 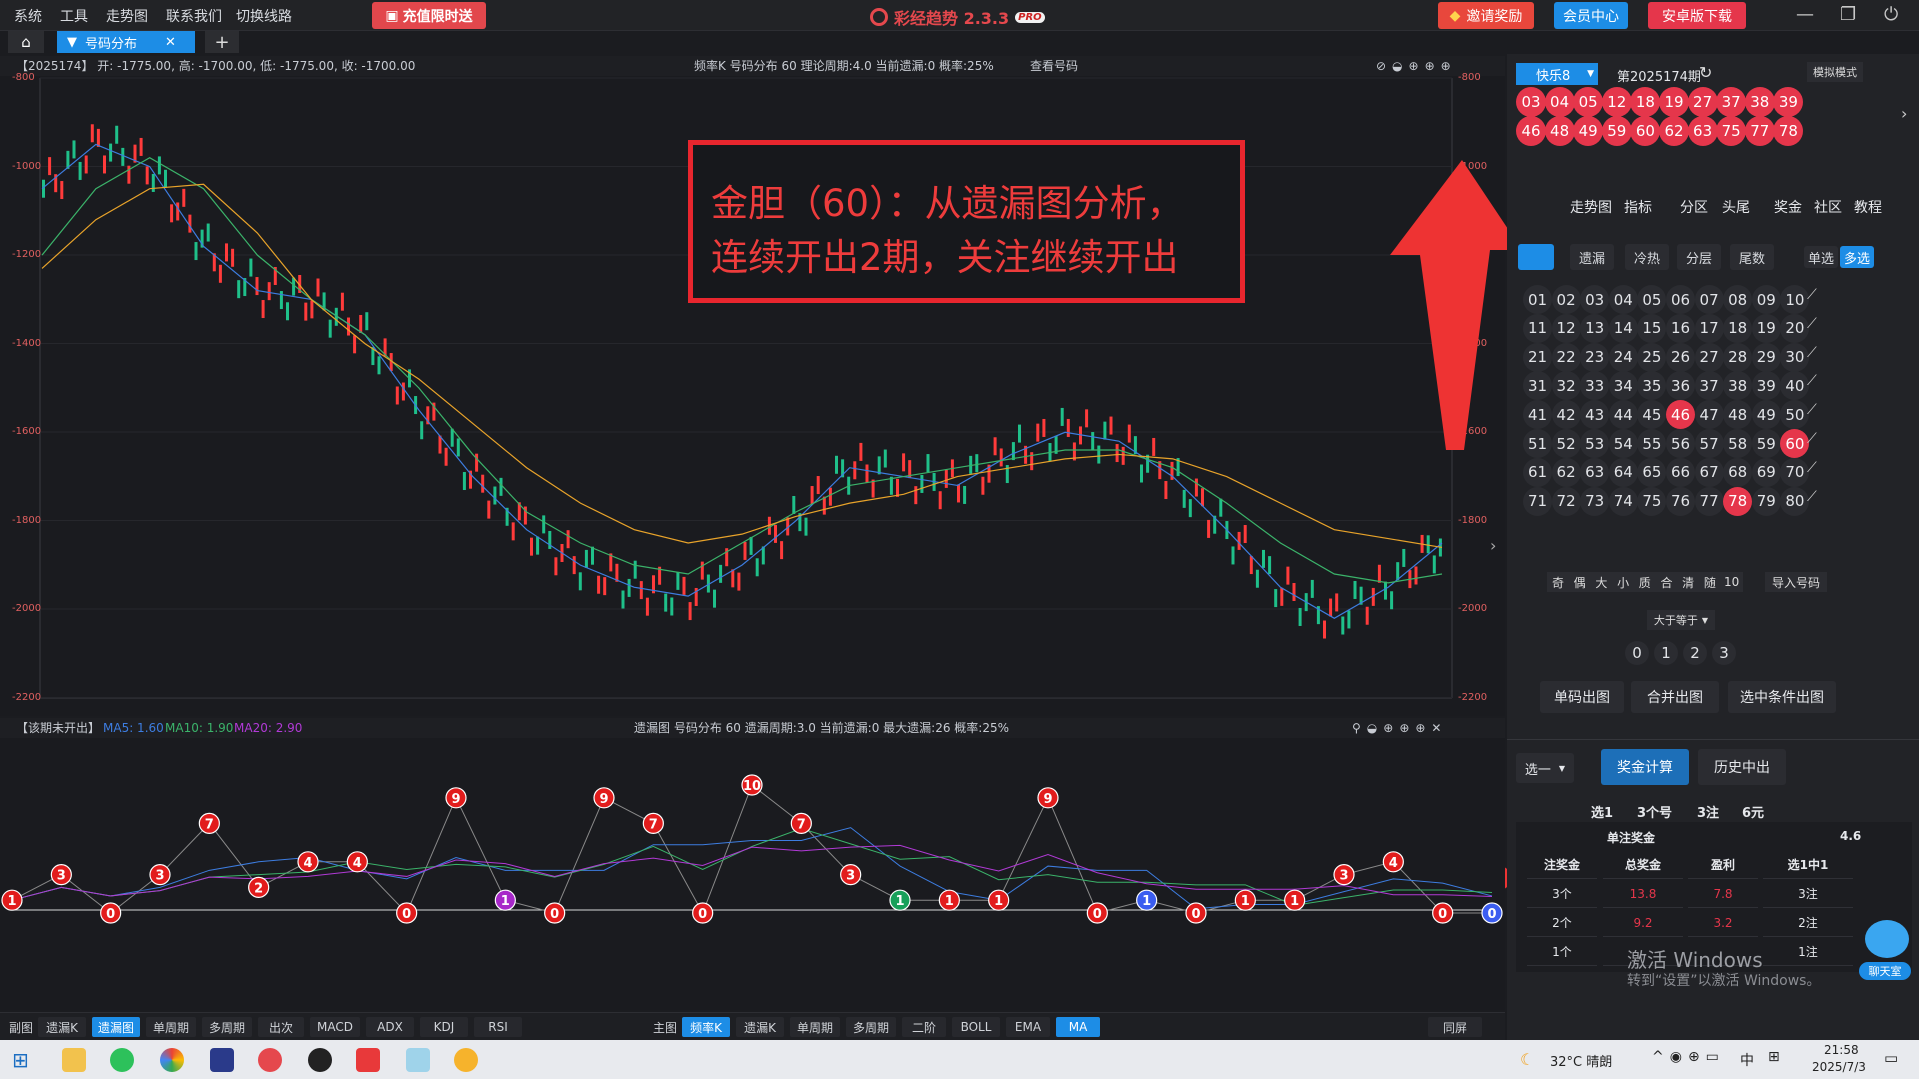 I want to click on chat-bubble-icon, so click(x=1887, y=939).